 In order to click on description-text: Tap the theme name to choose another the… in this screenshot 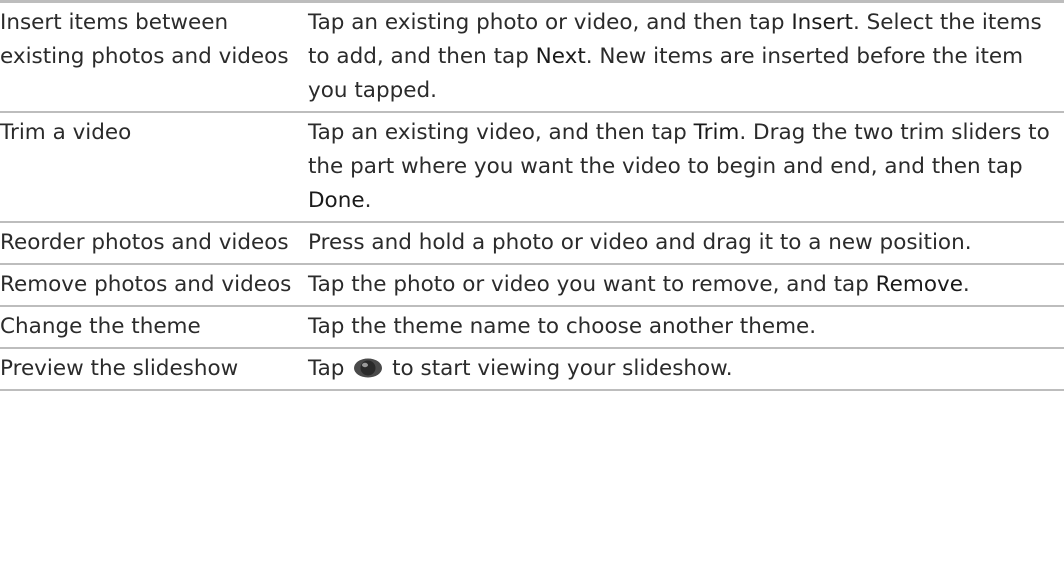, I will do `click(562, 326)`.